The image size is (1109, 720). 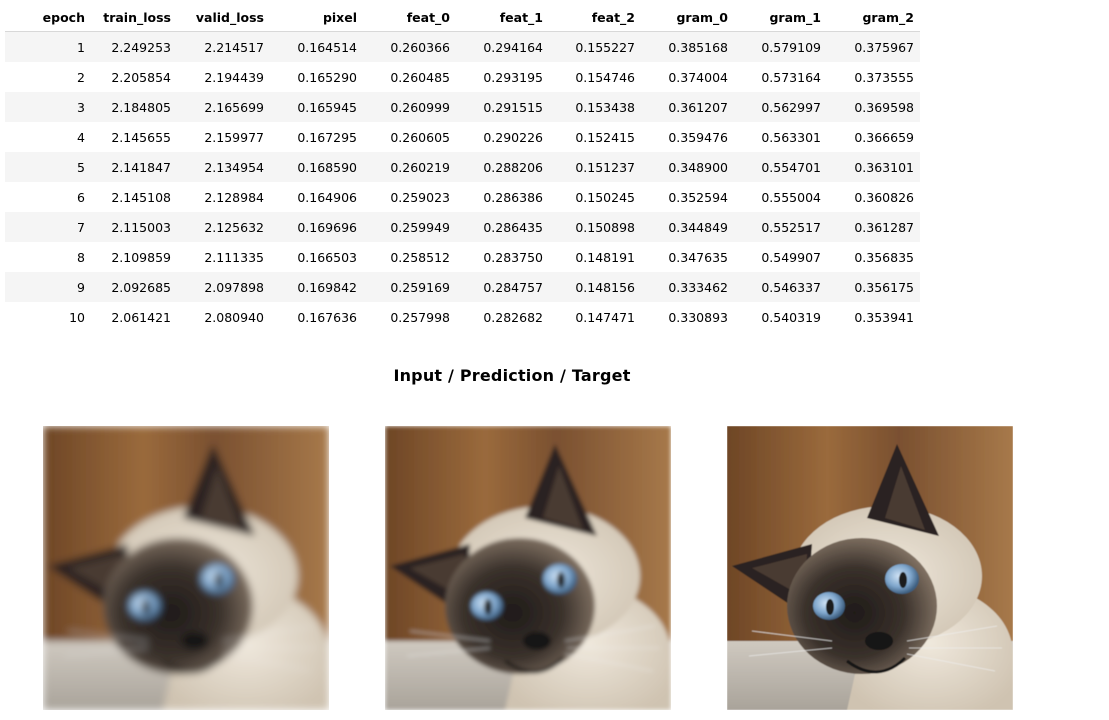 What do you see at coordinates (223, 137) in the screenshot?
I see `table-cell-valid-loss: 2.159977` at bounding box center [223, 137].